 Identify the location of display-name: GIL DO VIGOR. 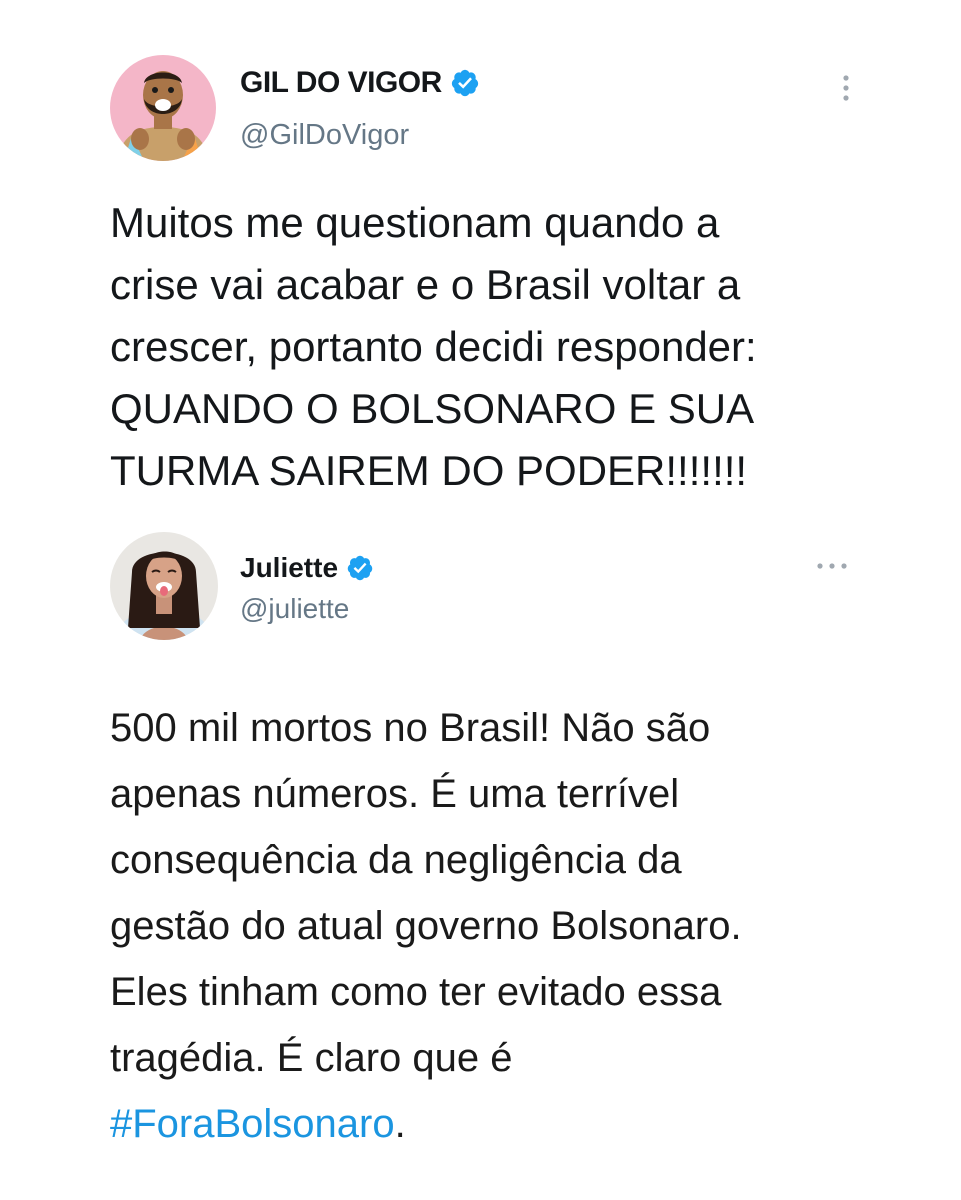
(341, 83).